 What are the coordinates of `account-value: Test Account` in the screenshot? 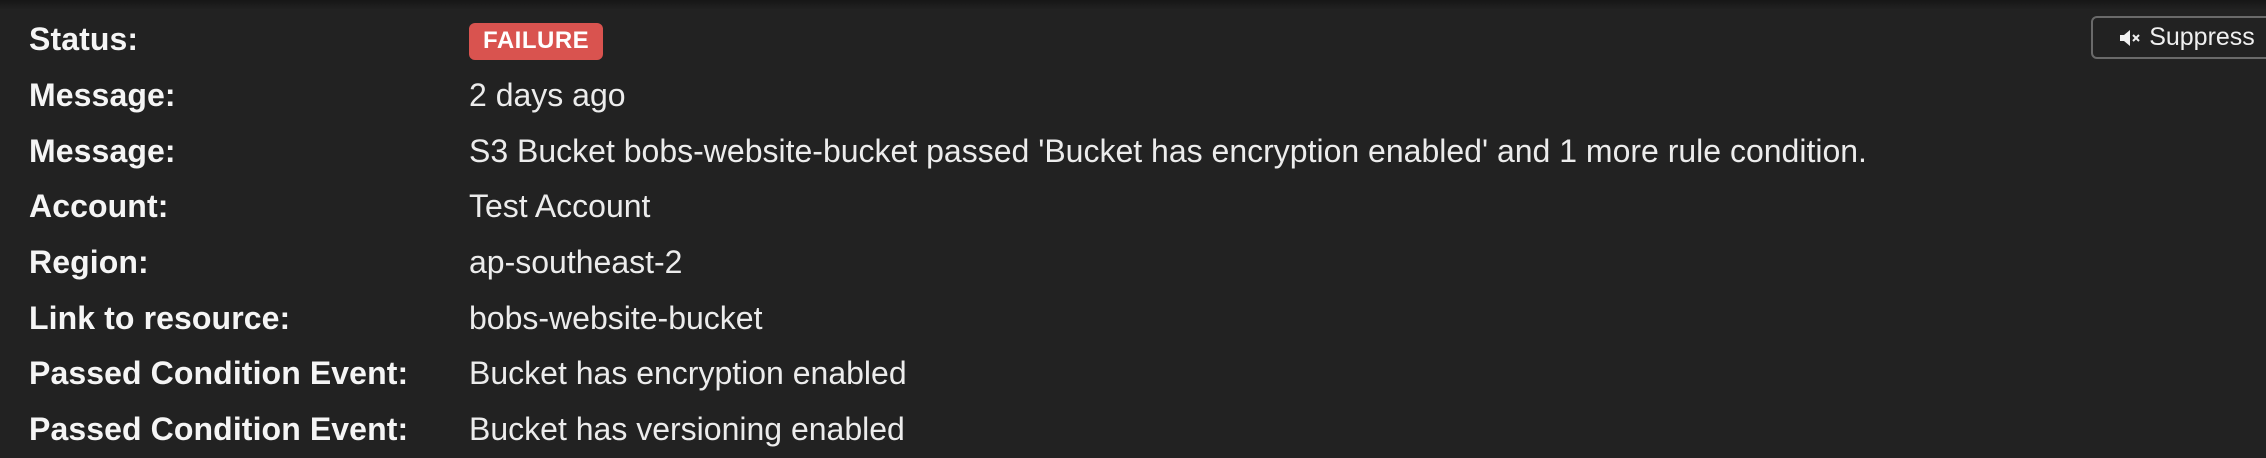 It's located at (560, 206).